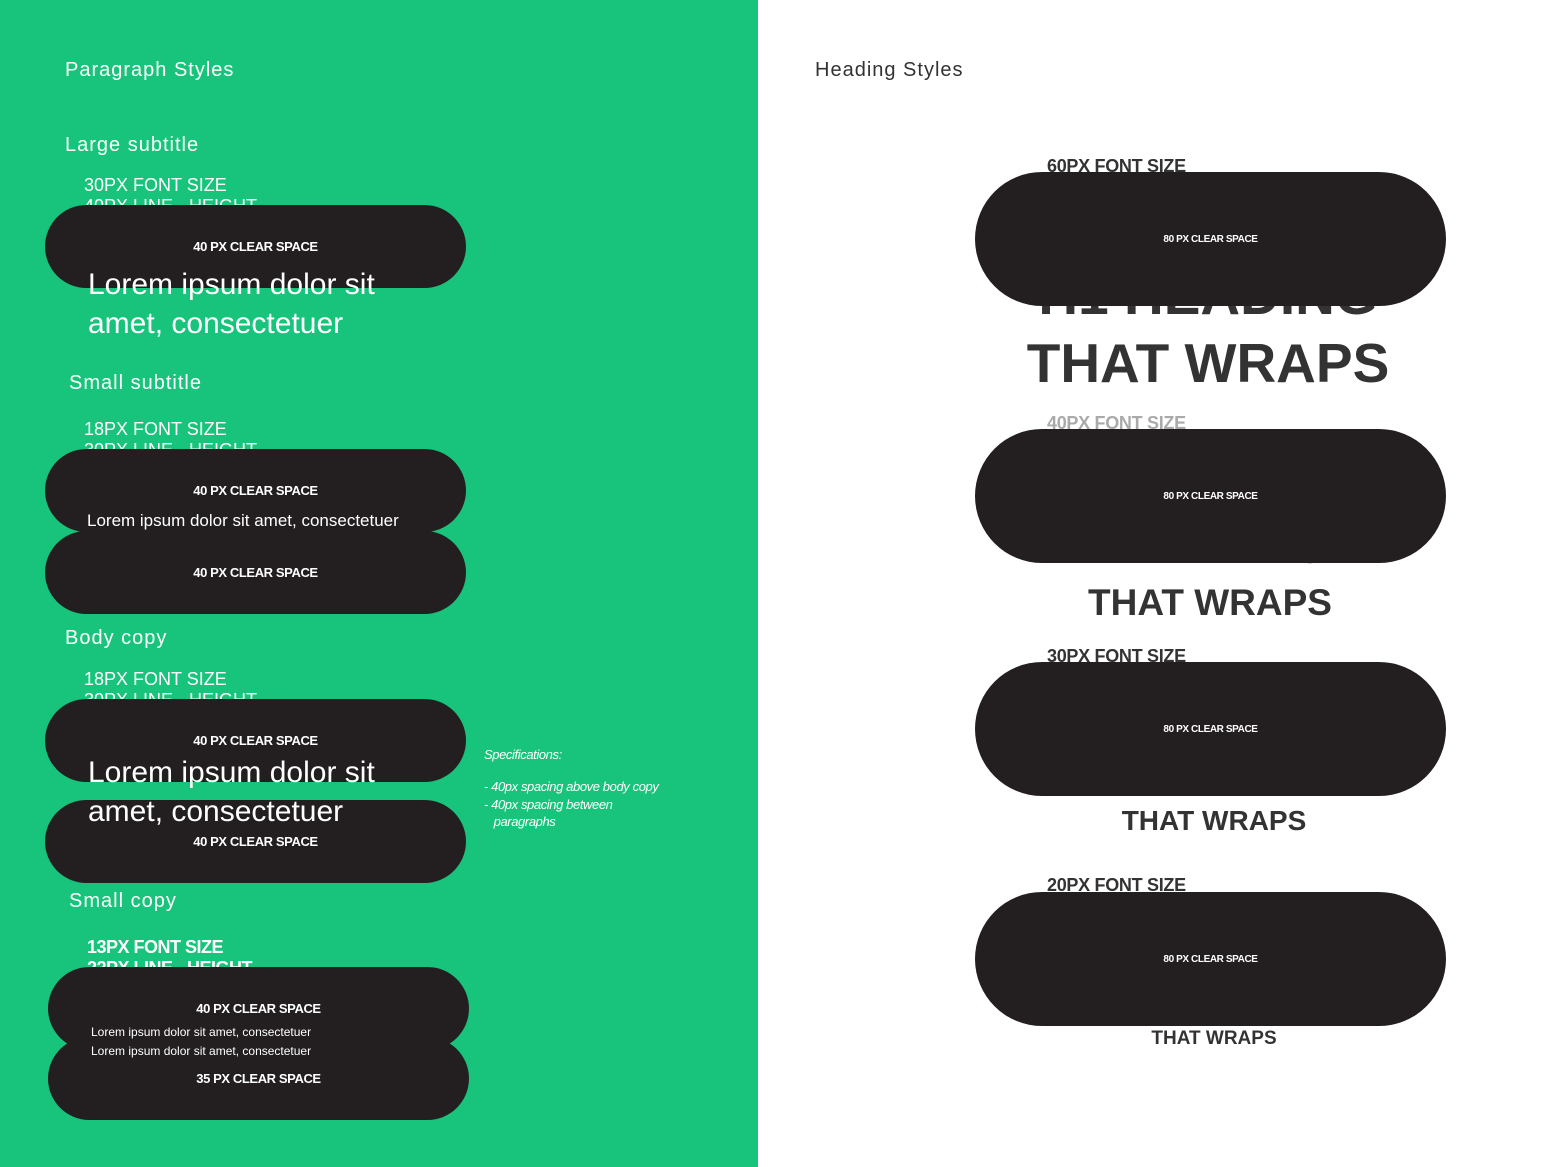 The width and height of the screenshot is (1556, 1167). I want to click on small-subtitle-sample: Lorem ipsum dolor sit amet, consectetuer, so click(243, 520).